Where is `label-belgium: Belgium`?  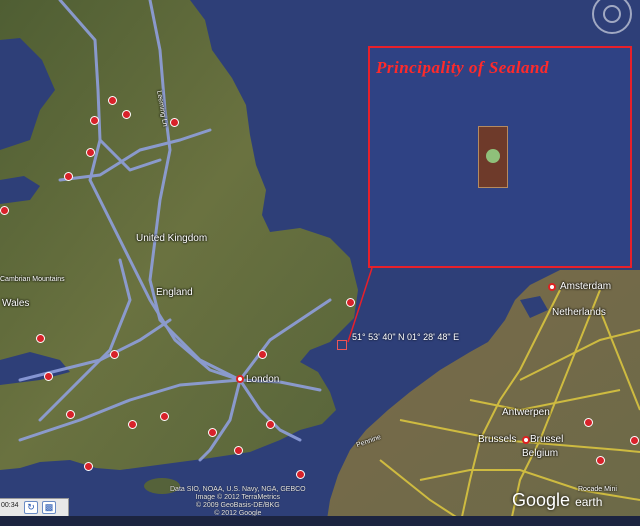
label-belgium: Belgium is located at coordinates (540, 453).